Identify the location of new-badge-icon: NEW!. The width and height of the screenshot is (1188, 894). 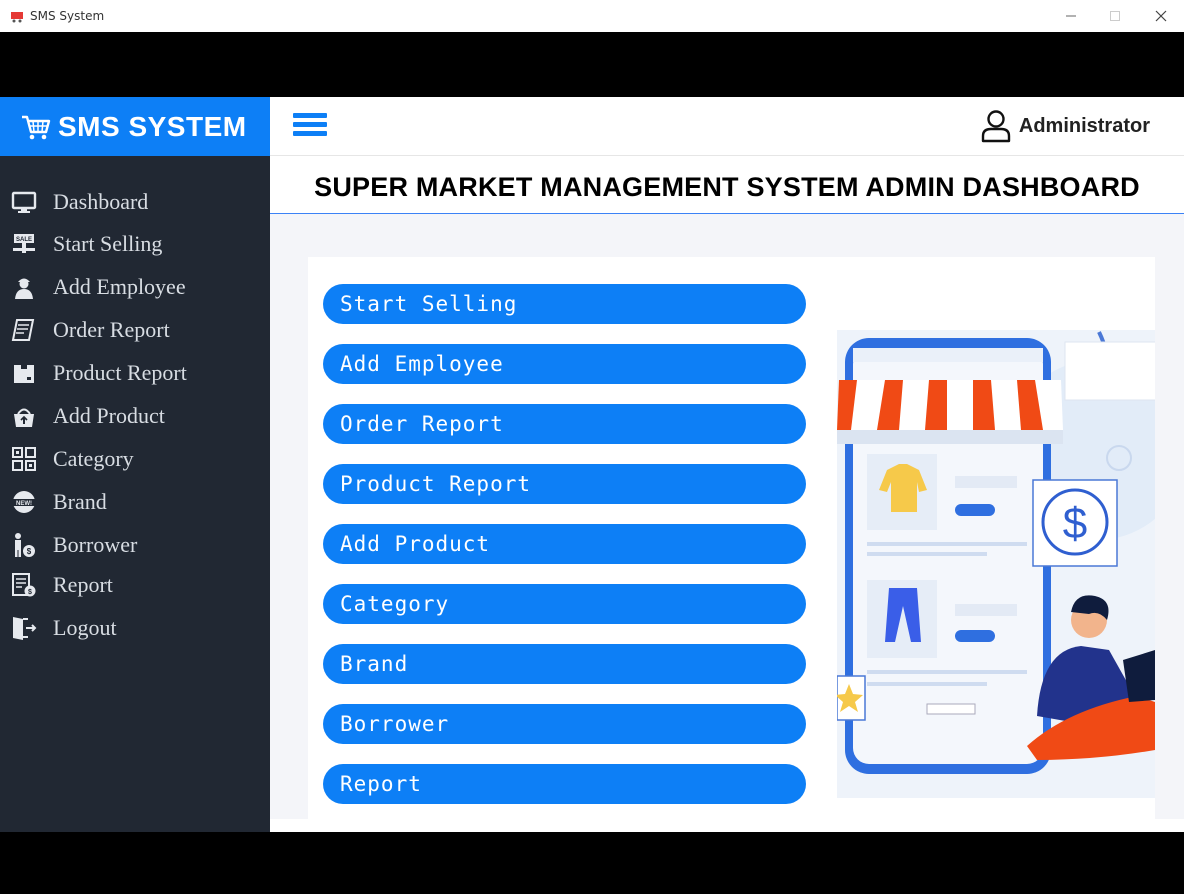
(24, 502).